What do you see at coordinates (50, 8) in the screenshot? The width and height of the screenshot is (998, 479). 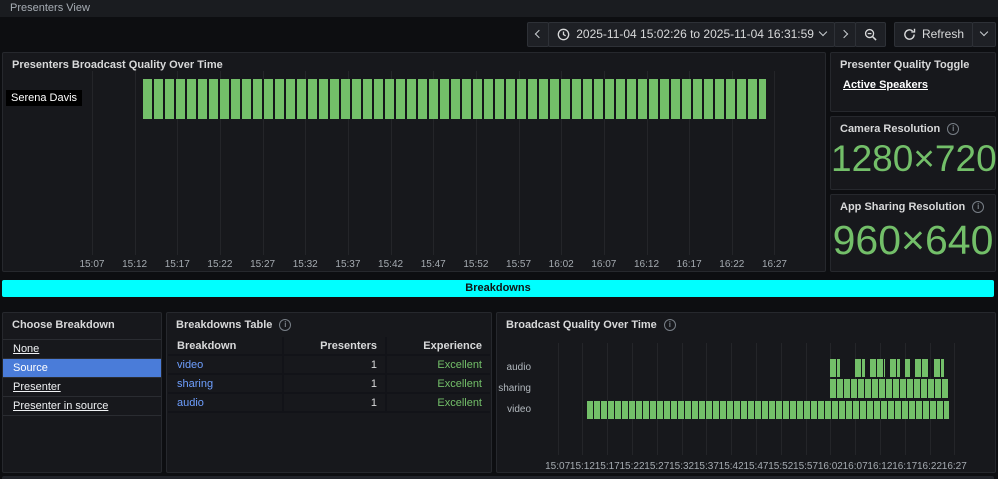 I see `dashboard-title: Presenters View` at bounding box center [50, 8].